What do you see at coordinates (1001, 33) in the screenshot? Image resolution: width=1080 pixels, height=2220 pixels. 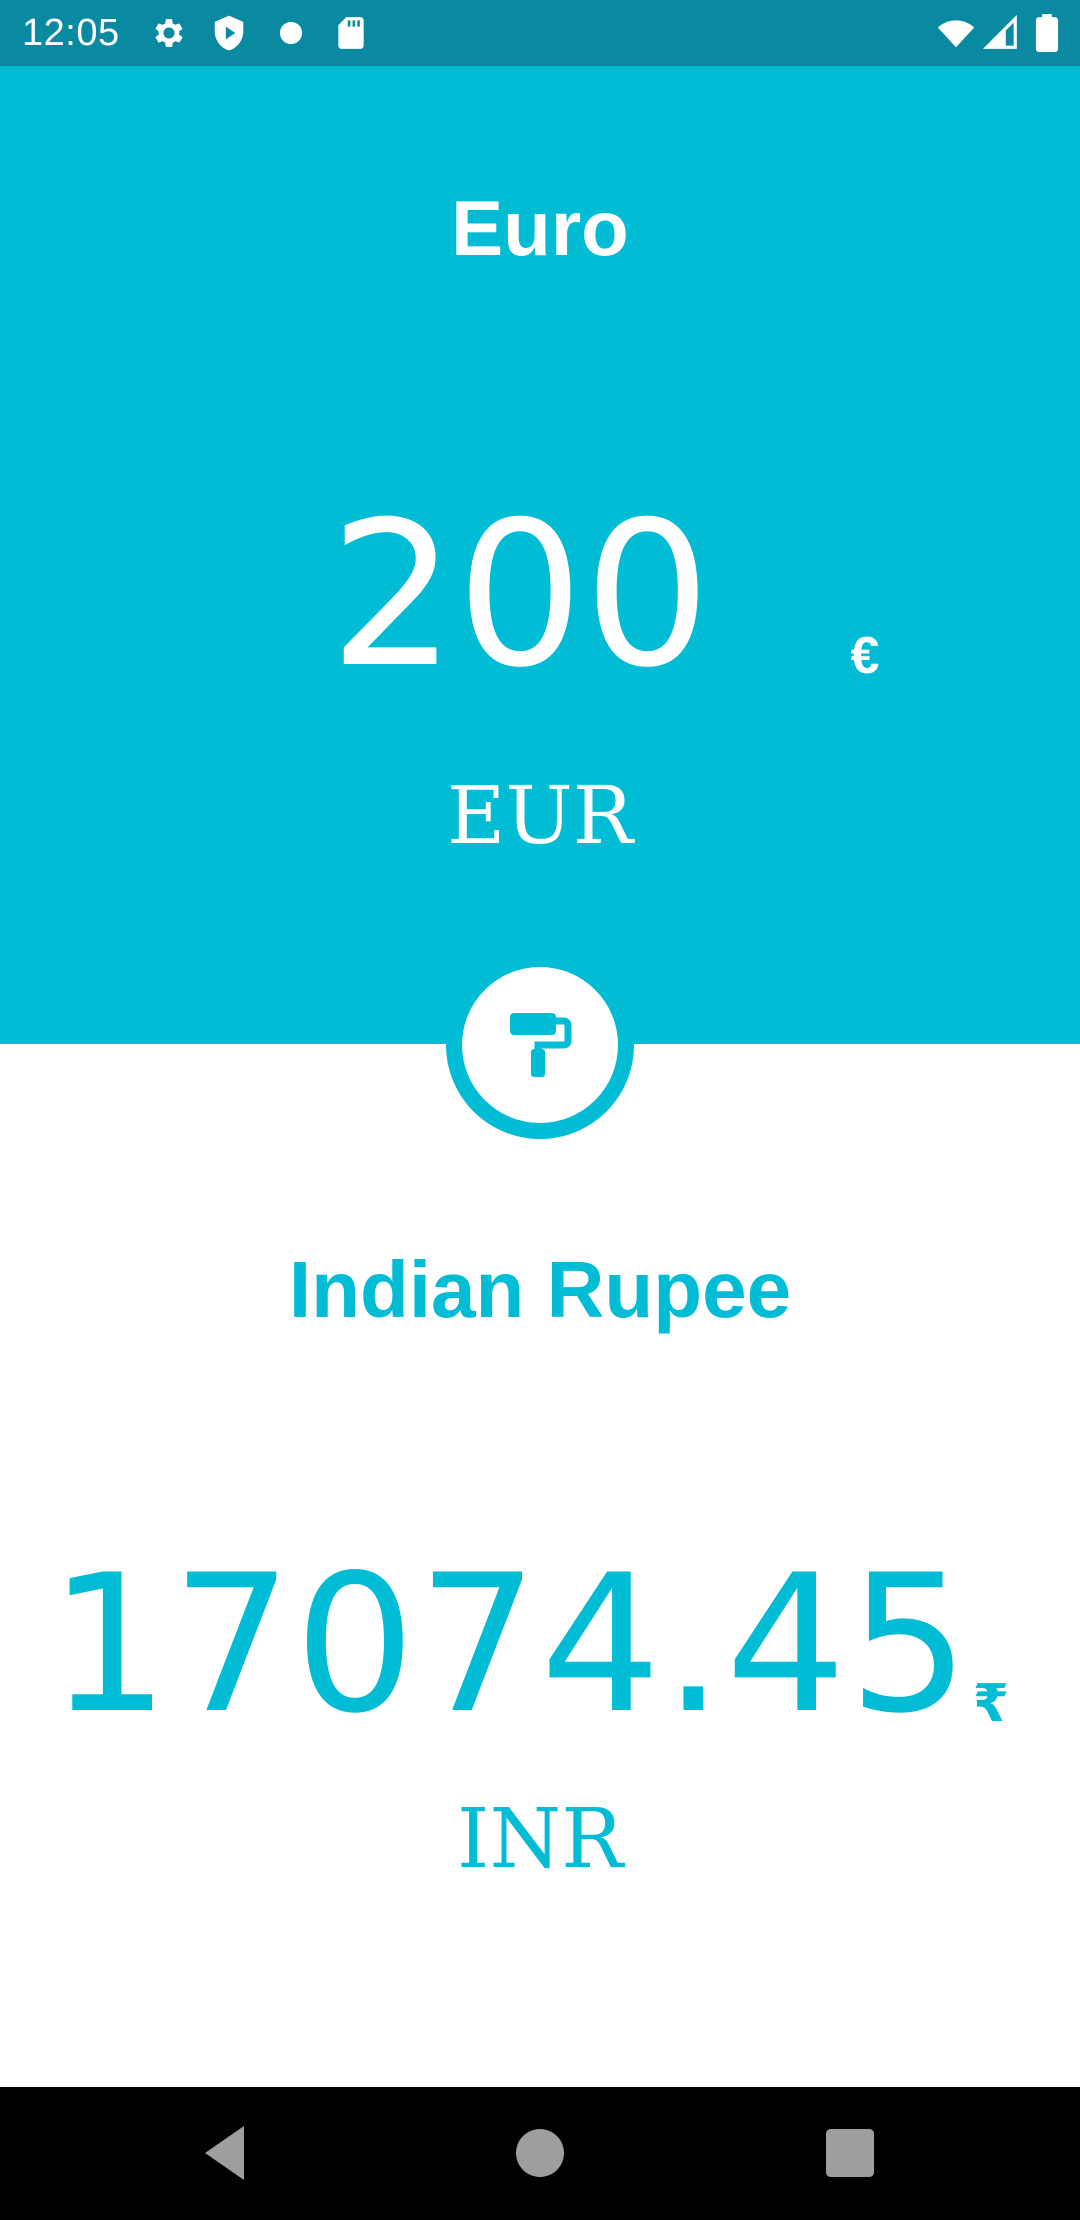 I see `cell-signal-icon` at bounding box center [1001, 33].